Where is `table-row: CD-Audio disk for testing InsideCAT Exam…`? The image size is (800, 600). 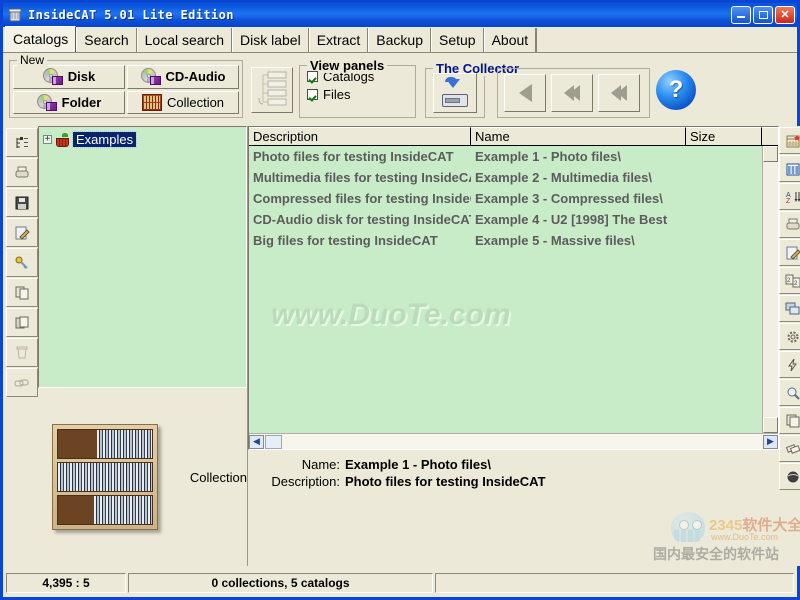
table-row: CD-Audio disk for testing InsideCAT Exam… is located at coordinates (505, 219).